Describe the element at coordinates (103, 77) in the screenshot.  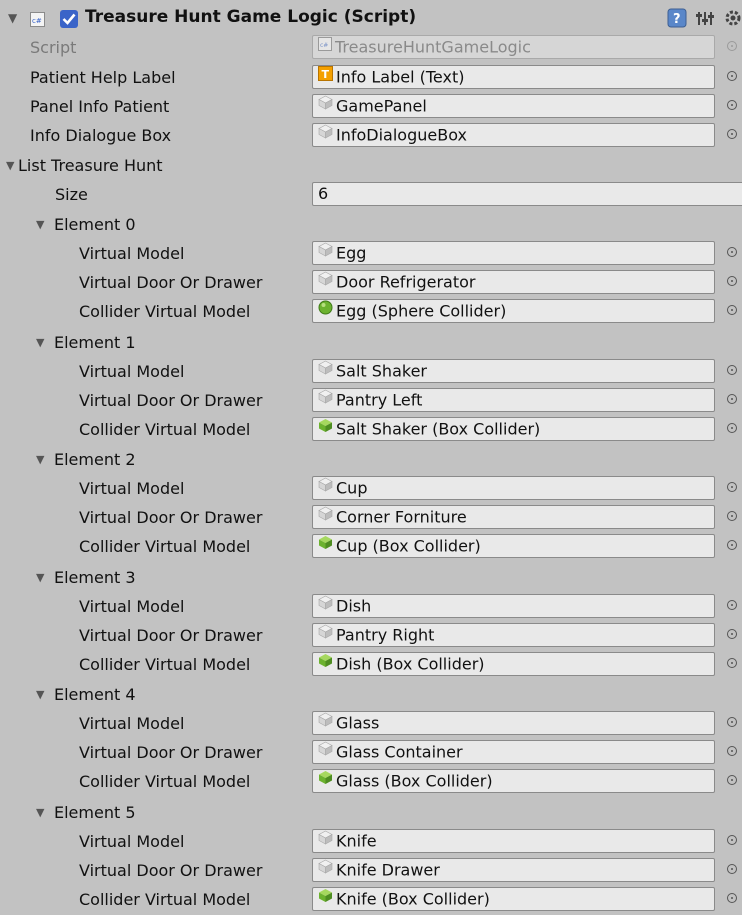
I see `field-0-label: Patient Help Label` at that location.